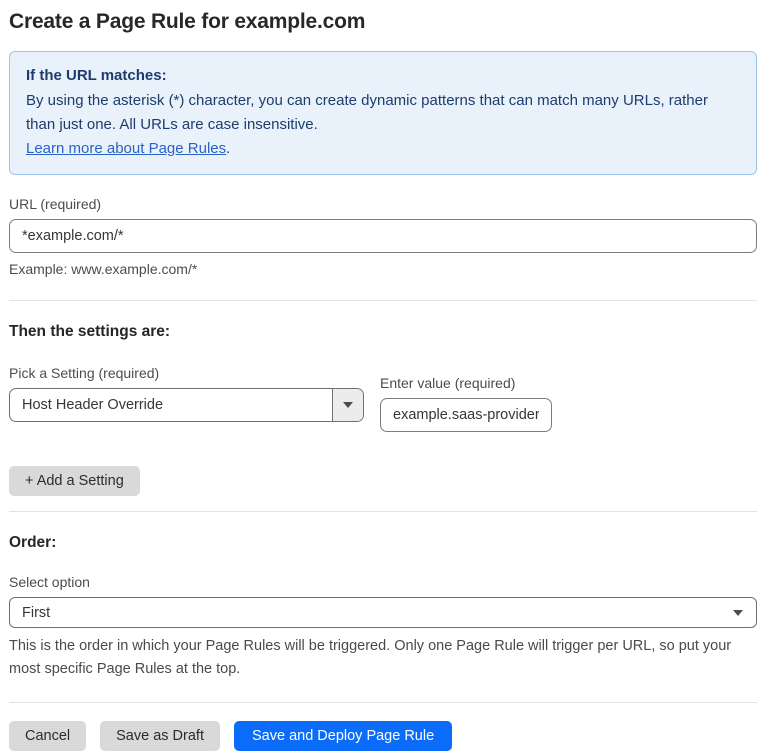  I want to click on settings-section-heading: Then the settings are:, so click(90, 331).